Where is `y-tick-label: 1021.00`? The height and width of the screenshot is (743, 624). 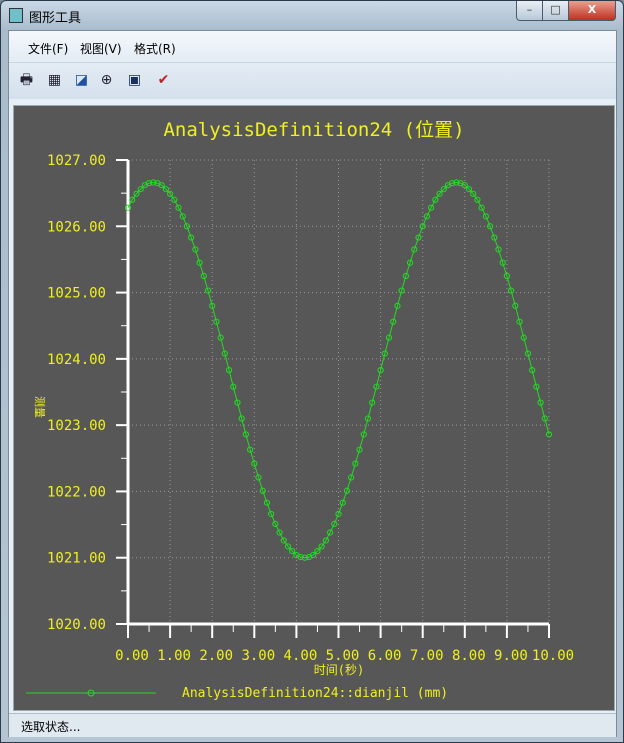
y-tick-label: 1021.00 is located at coordinates (76, 559).